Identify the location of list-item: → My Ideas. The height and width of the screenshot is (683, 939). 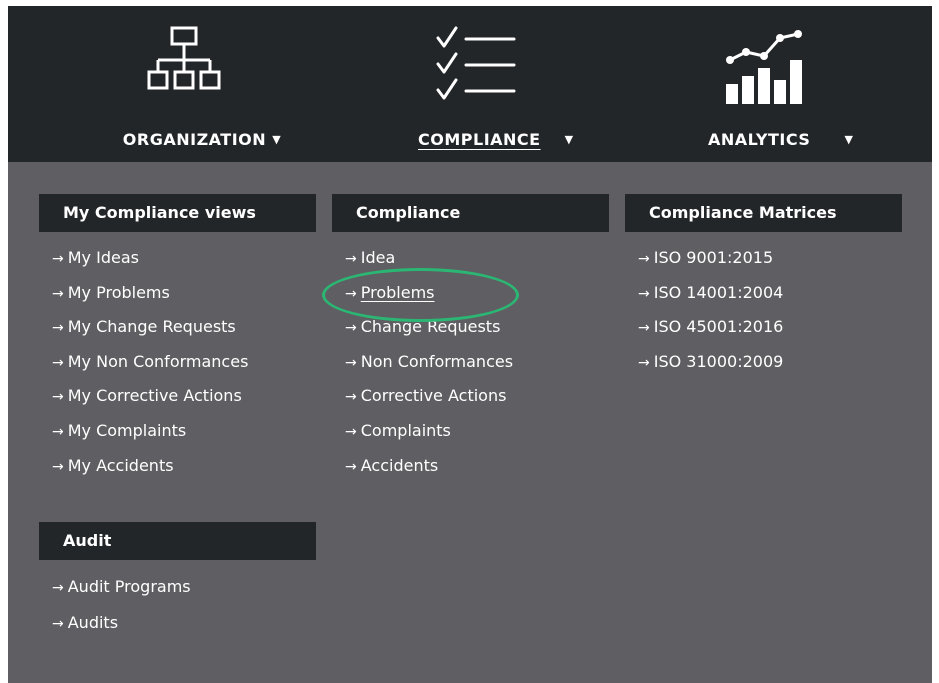
(150, 258).